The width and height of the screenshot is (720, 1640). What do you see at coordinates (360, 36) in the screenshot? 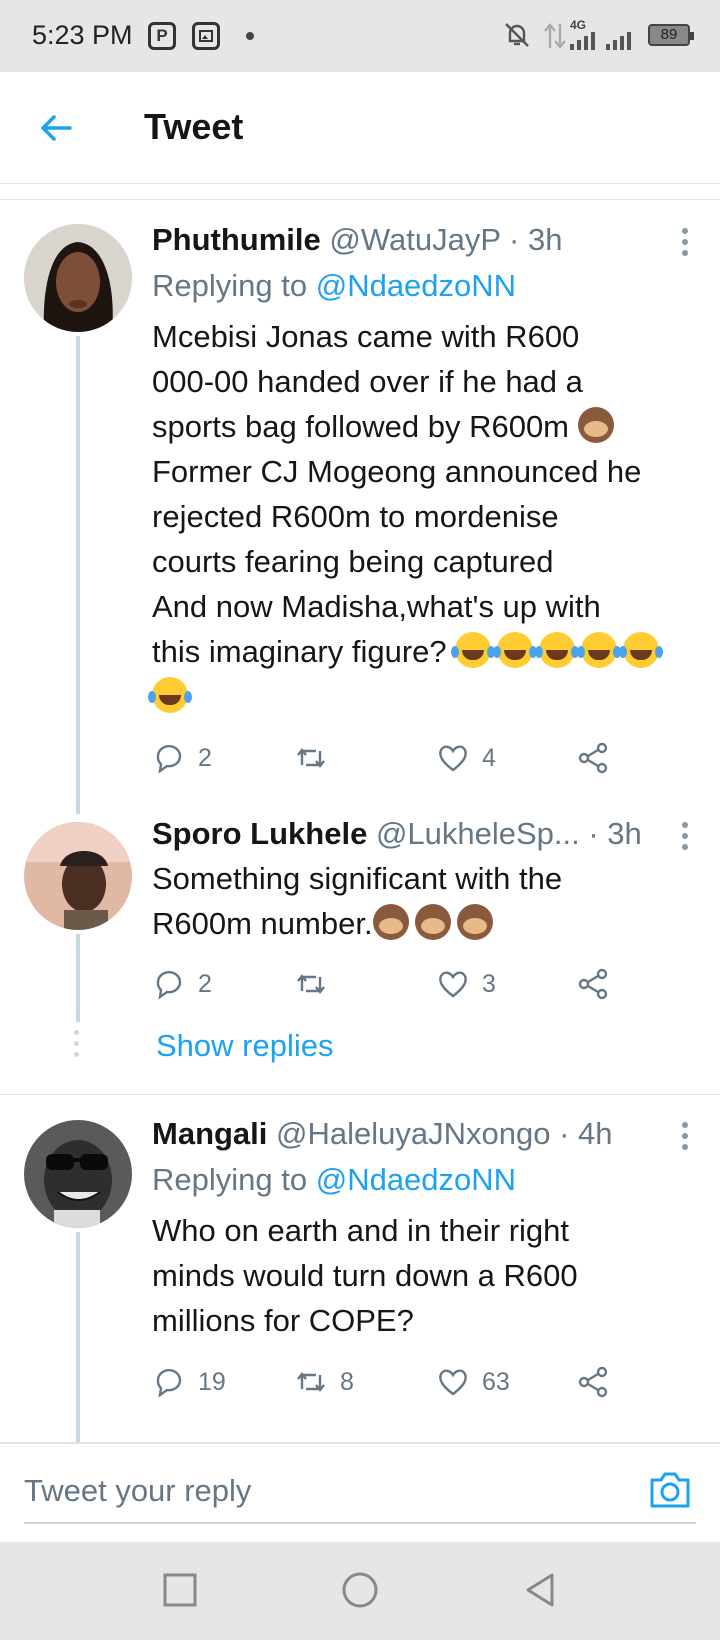
I see `status-bar: 5:23 PM P 4G 89` at bounding box center [360, 36].